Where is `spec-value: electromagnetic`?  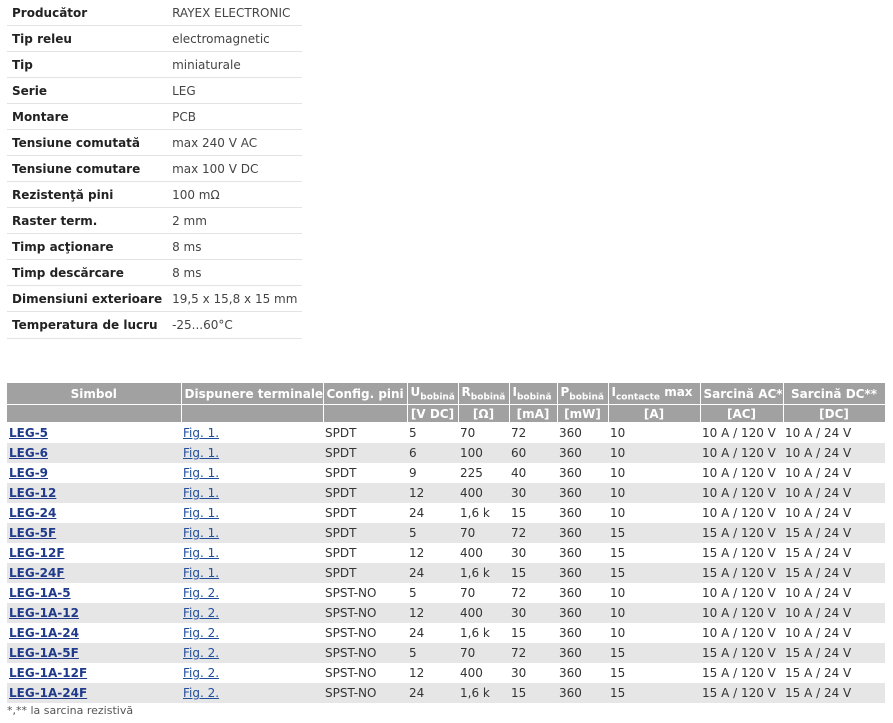 spec-value: electromagnetic is located at coordinates (235, 38).